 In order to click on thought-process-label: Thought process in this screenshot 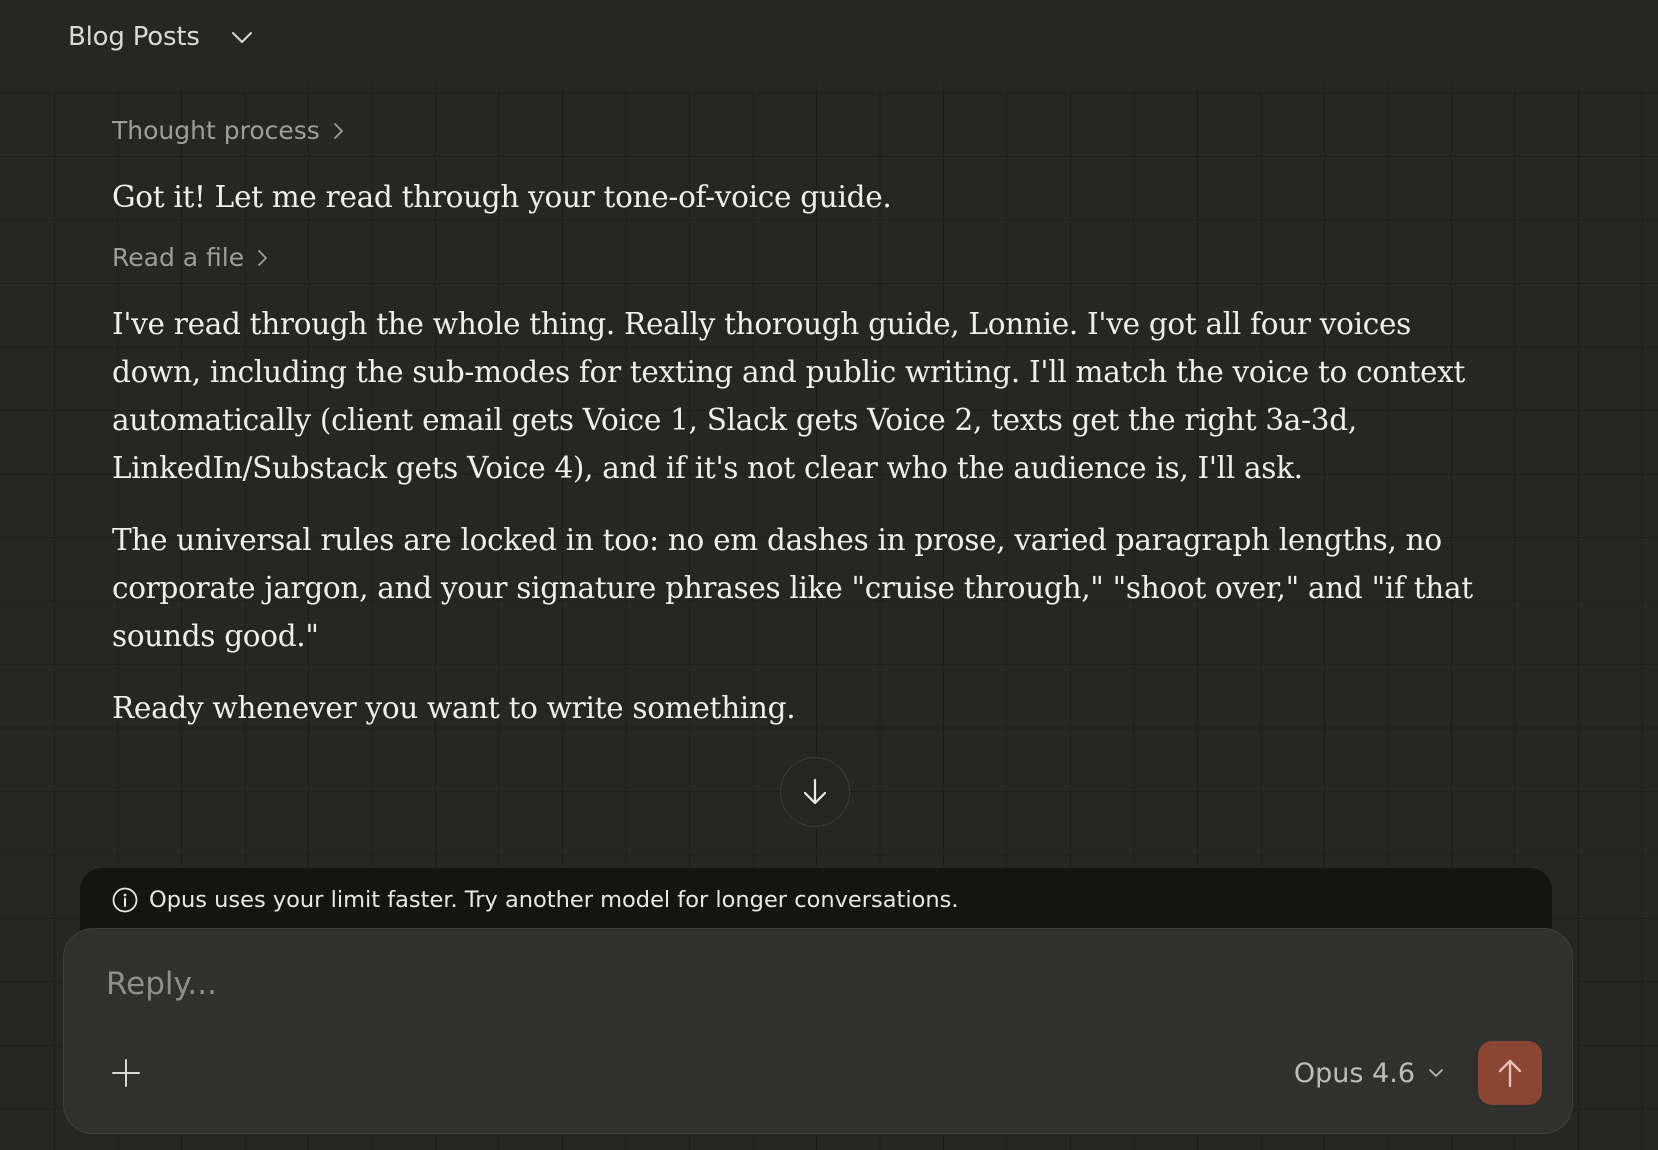, I will do `click(216, 130)`.